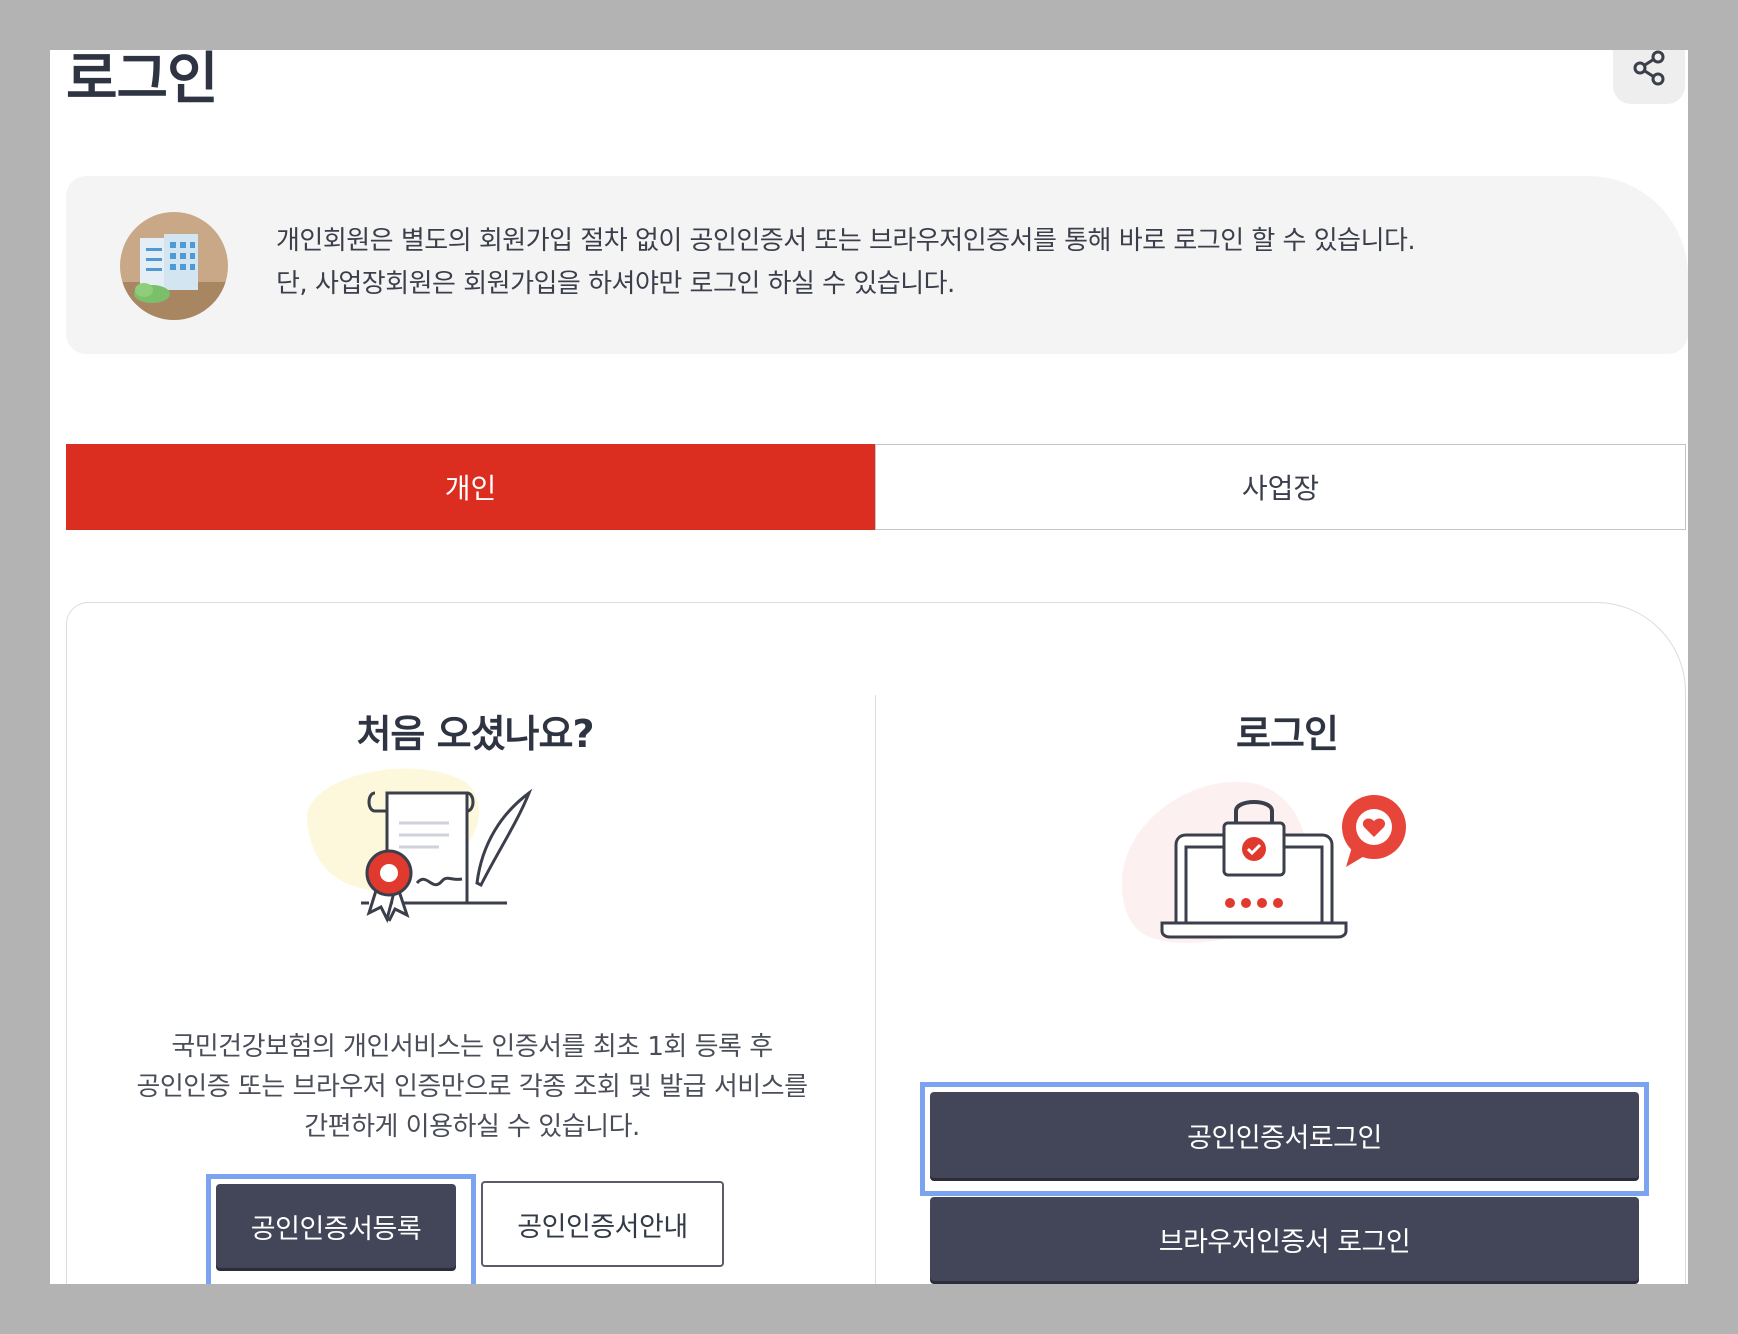 The width and height of the screenshot is (1738, 1334). What do you see at coordinates (142, 81) in the screenshot?
I see `page-title: 로그인` at bounding box center [142, 81].